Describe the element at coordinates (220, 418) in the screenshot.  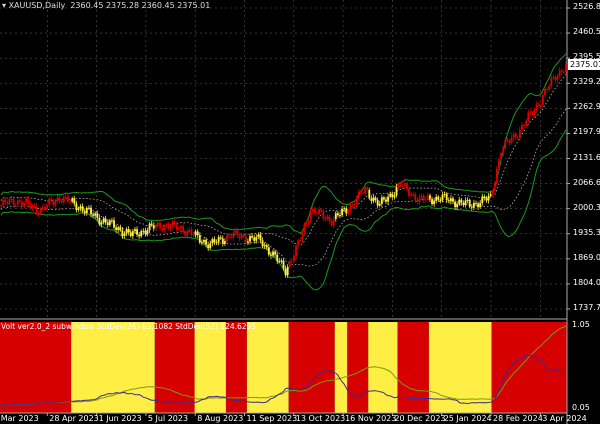
I see `time-tick-label: 8 Aug 2023` at that location.